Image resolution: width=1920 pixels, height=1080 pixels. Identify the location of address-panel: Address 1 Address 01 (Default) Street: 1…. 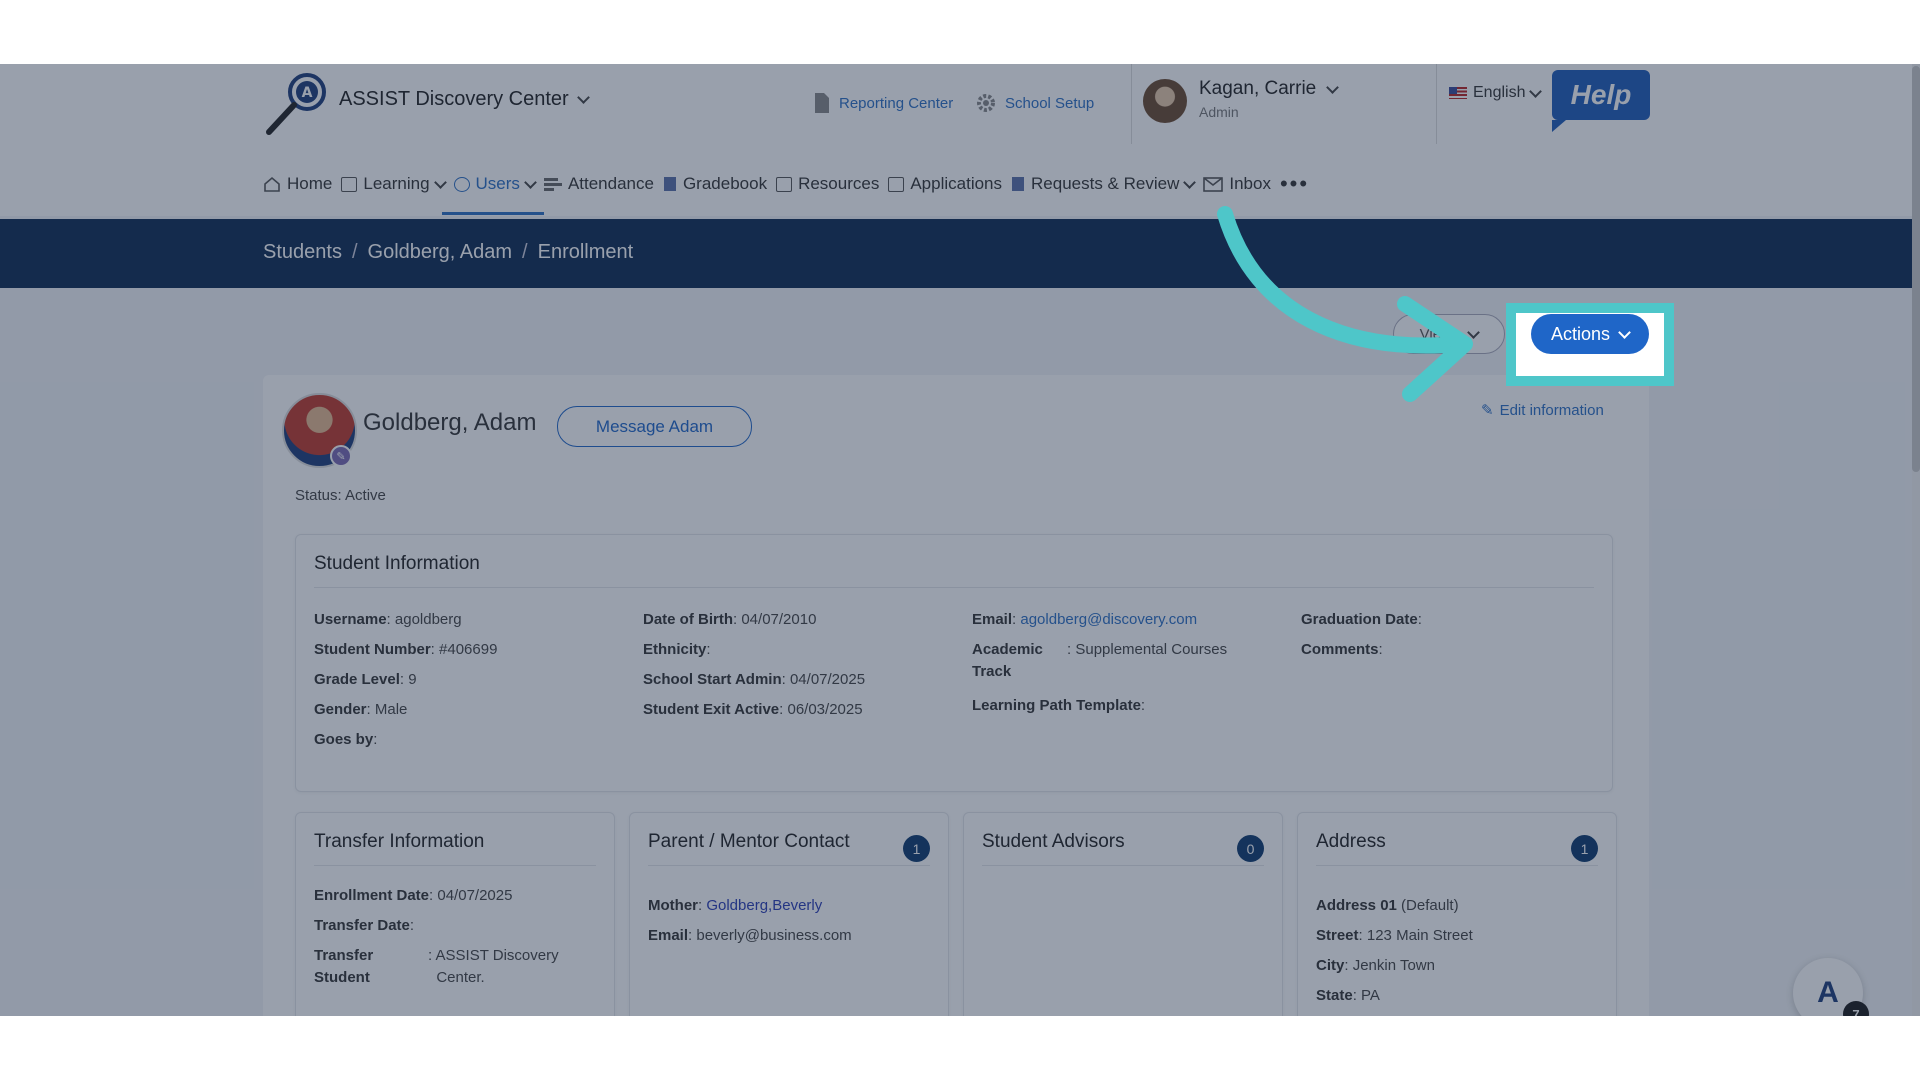
(1457, 914).